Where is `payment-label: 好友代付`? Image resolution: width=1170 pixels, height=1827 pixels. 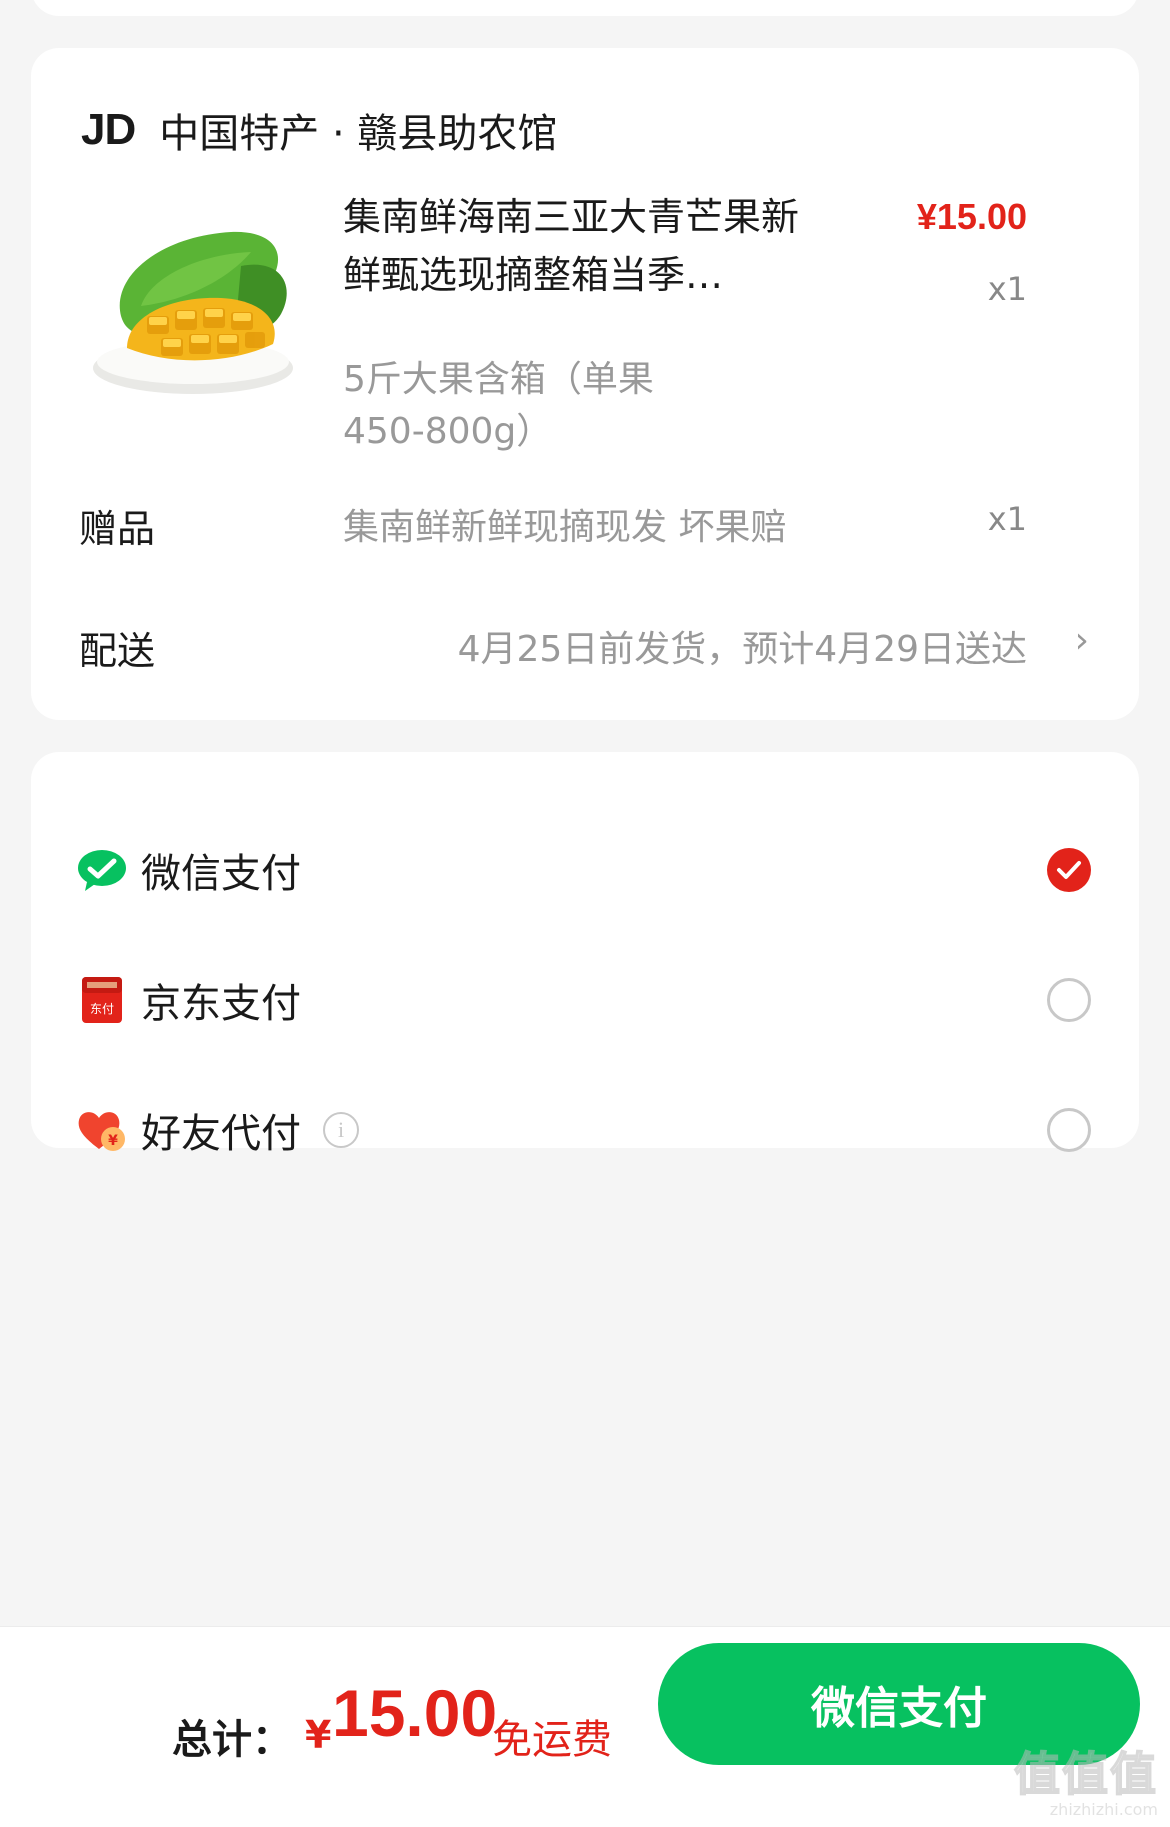
payment-label: 好友代付 is located at coordinates (221, 1134).